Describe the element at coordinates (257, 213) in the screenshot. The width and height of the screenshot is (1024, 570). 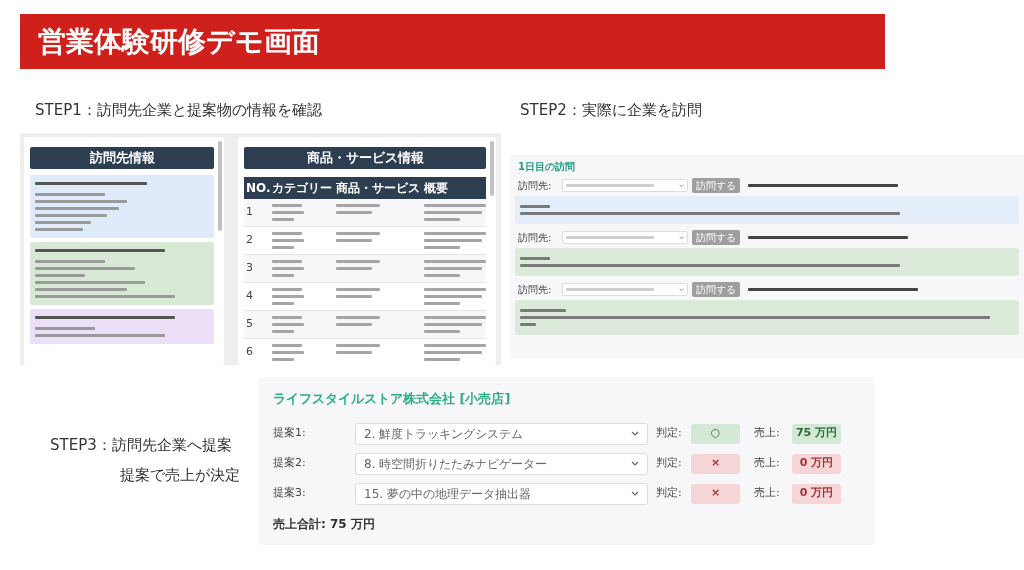
I see `table-cell: 1` at that location.